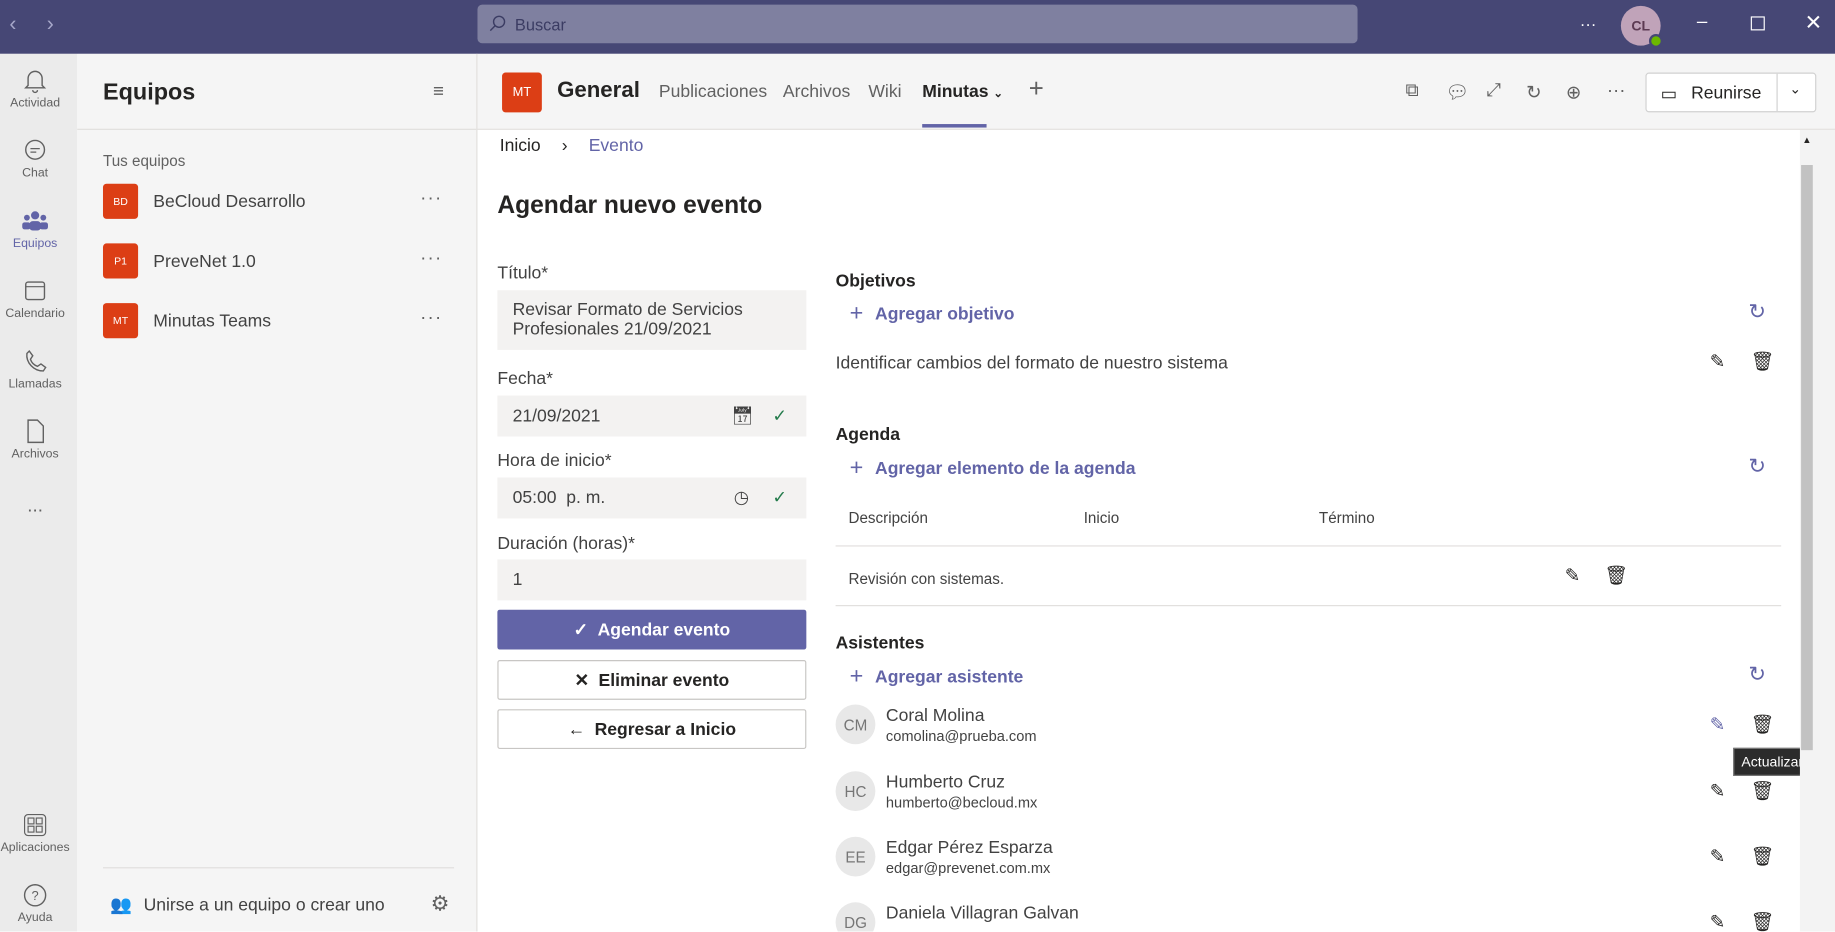 This screenshot has width=1835, height=932. What do you see at coordinates (937, 677) in the screenshot?
I see `add-attendee-button: + Agregar asistente` at bounding box center [937, 677].